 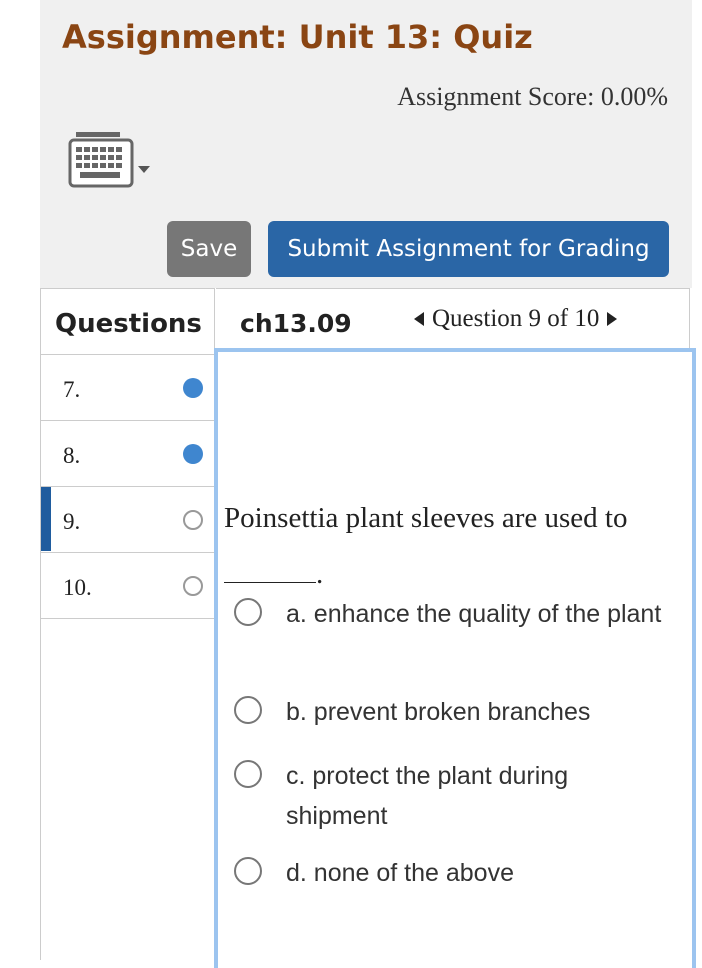 I want to click on keyboard-menu-button, so click(x=114, y=160).